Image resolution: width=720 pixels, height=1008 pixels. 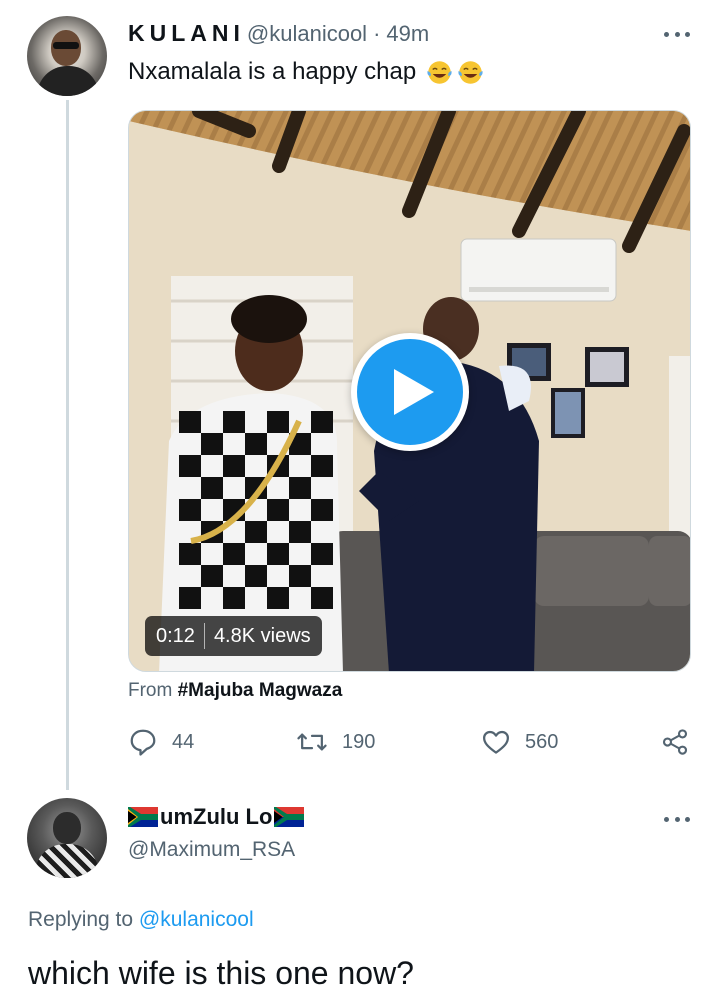 I want to click on replying-to-line: Replying to @kulanicool, so click(x=141, y=920).